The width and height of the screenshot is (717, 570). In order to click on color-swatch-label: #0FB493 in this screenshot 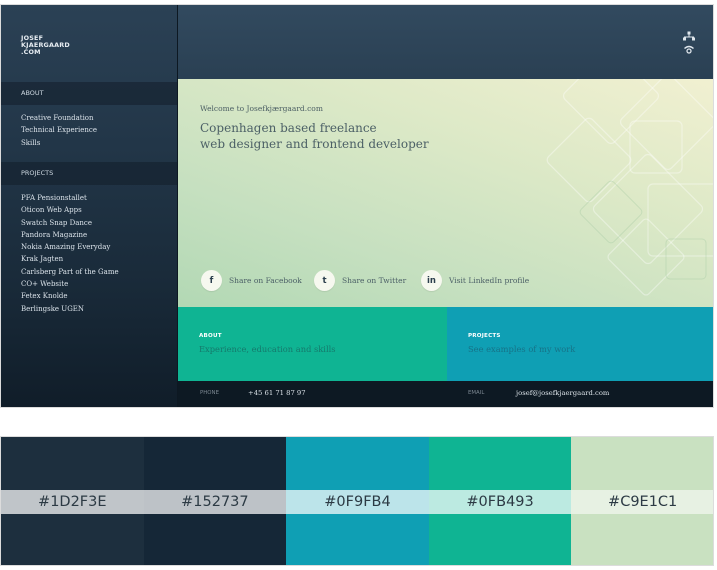, I will do `click(500, 502)`.